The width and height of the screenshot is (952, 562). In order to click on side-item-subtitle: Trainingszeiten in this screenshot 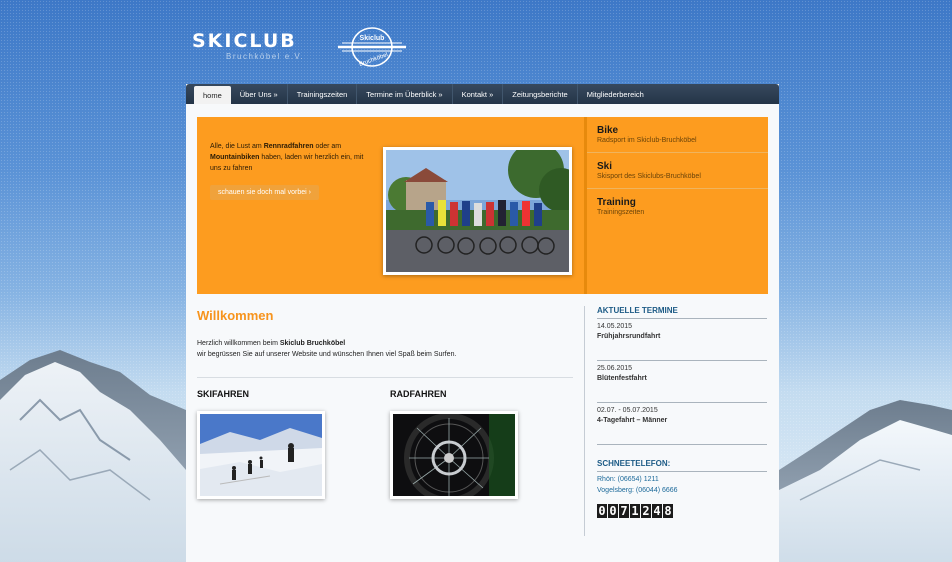, I will do `click(621, 212)`.